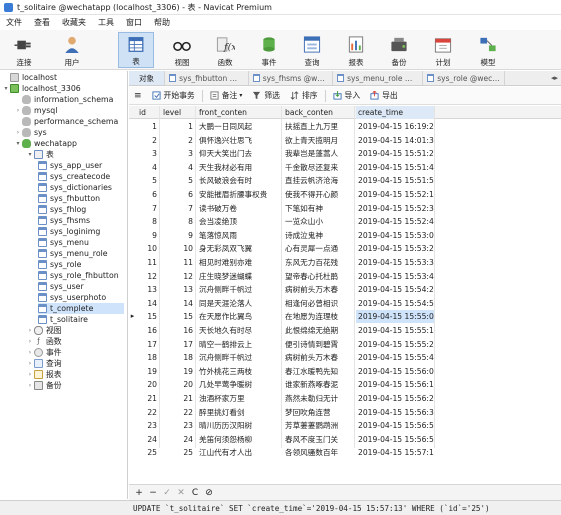 This screenshot has height=515, width=561. What do you see at coordinates (395, 221) in the screenshot?
I see `cell-create-time: 2019-04-15 15:52:49` at bounding box center [395, 221].